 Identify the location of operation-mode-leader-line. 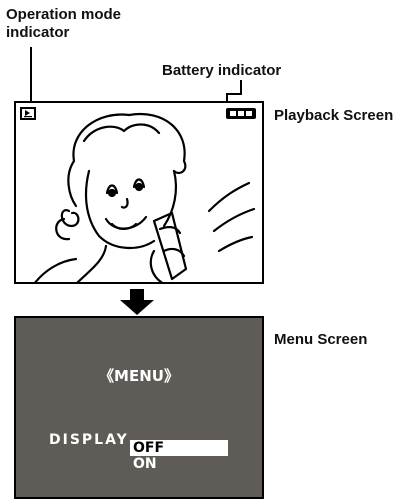
(31, 76).